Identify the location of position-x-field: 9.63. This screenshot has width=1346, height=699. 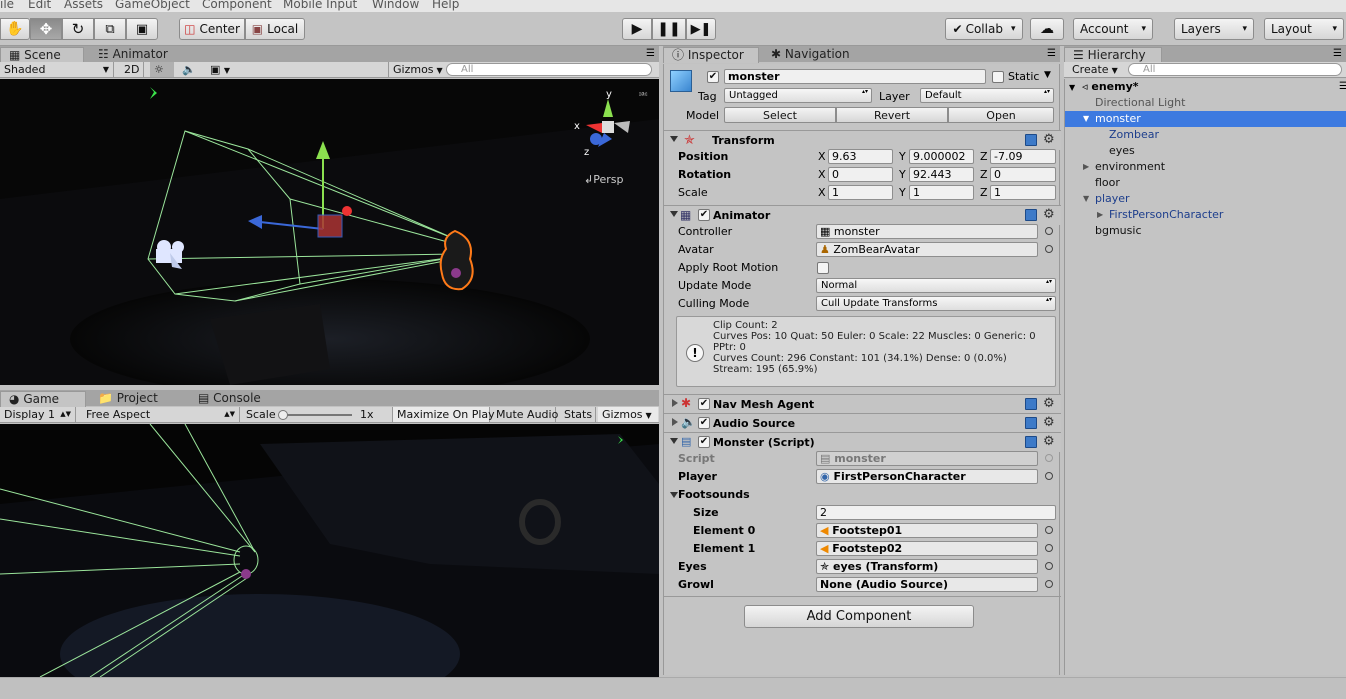
(860, 156).